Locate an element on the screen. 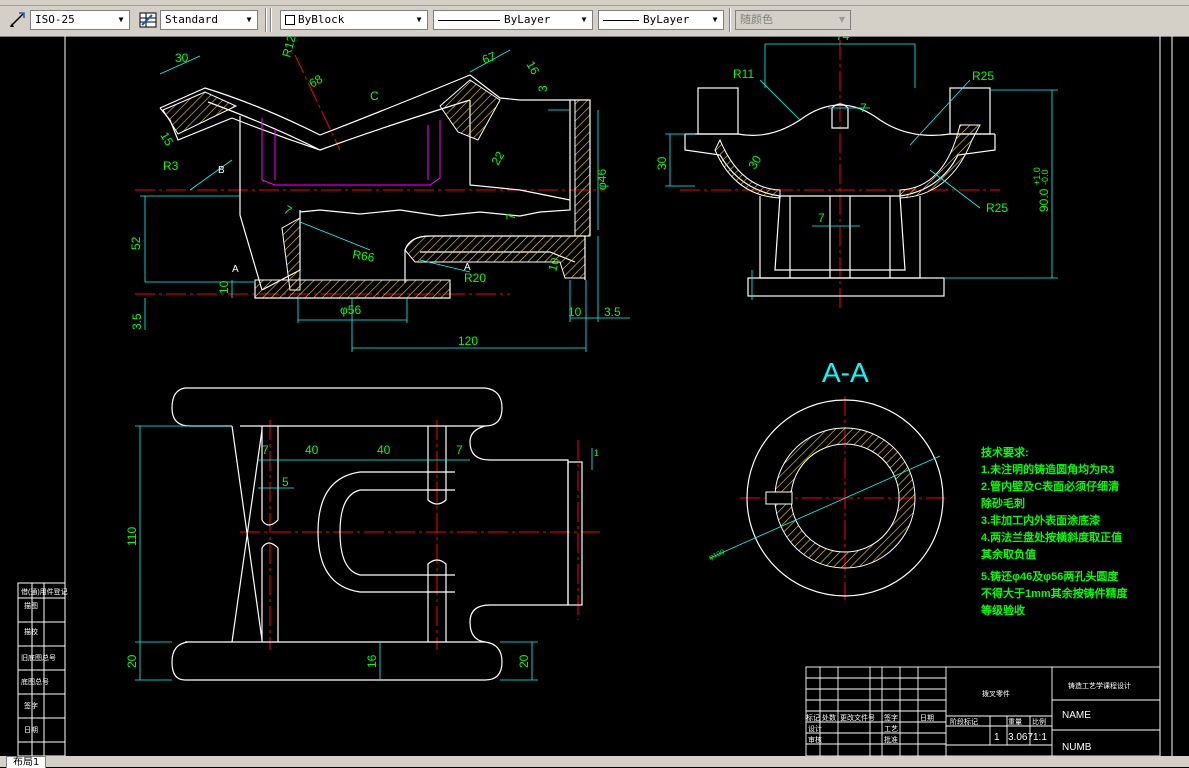 This screenshot has width=1189, height=768. note-line: 其余取负值 is located at coordinates (1008, 554).